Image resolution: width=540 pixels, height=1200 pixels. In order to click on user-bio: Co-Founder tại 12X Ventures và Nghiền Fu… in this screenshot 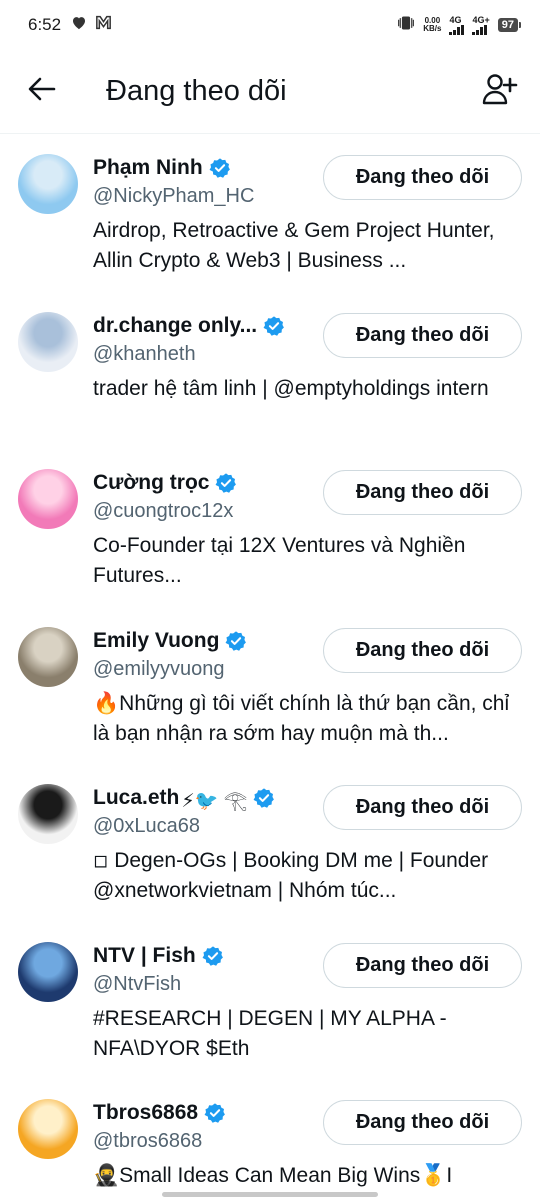, I will do `click(279, 560)`.